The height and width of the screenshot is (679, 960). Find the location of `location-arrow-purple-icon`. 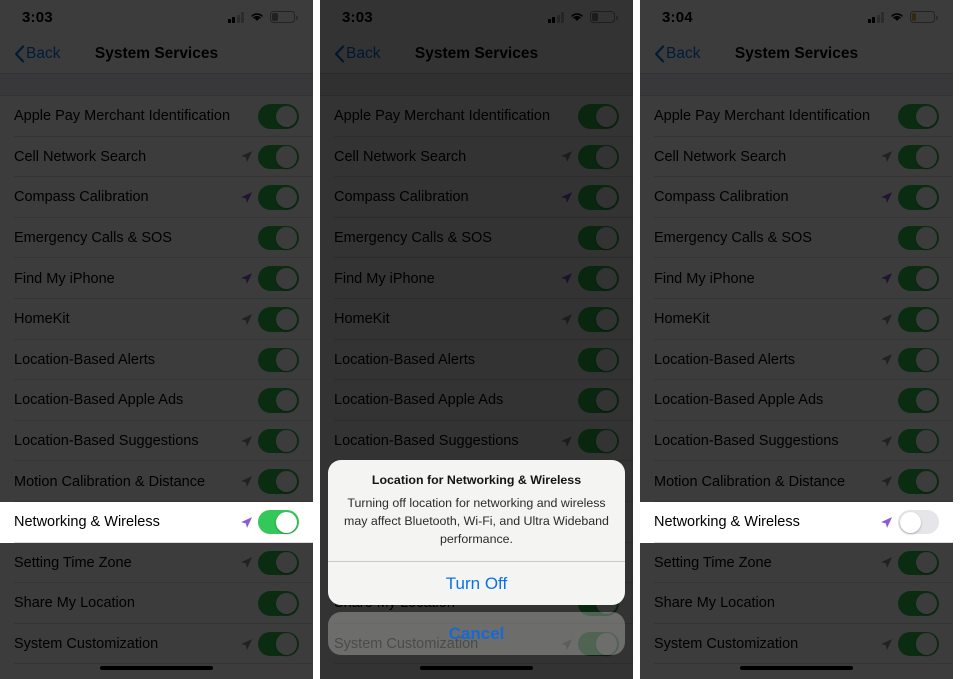

location-arrow-purple-icon is located at coordinates (247, 197).